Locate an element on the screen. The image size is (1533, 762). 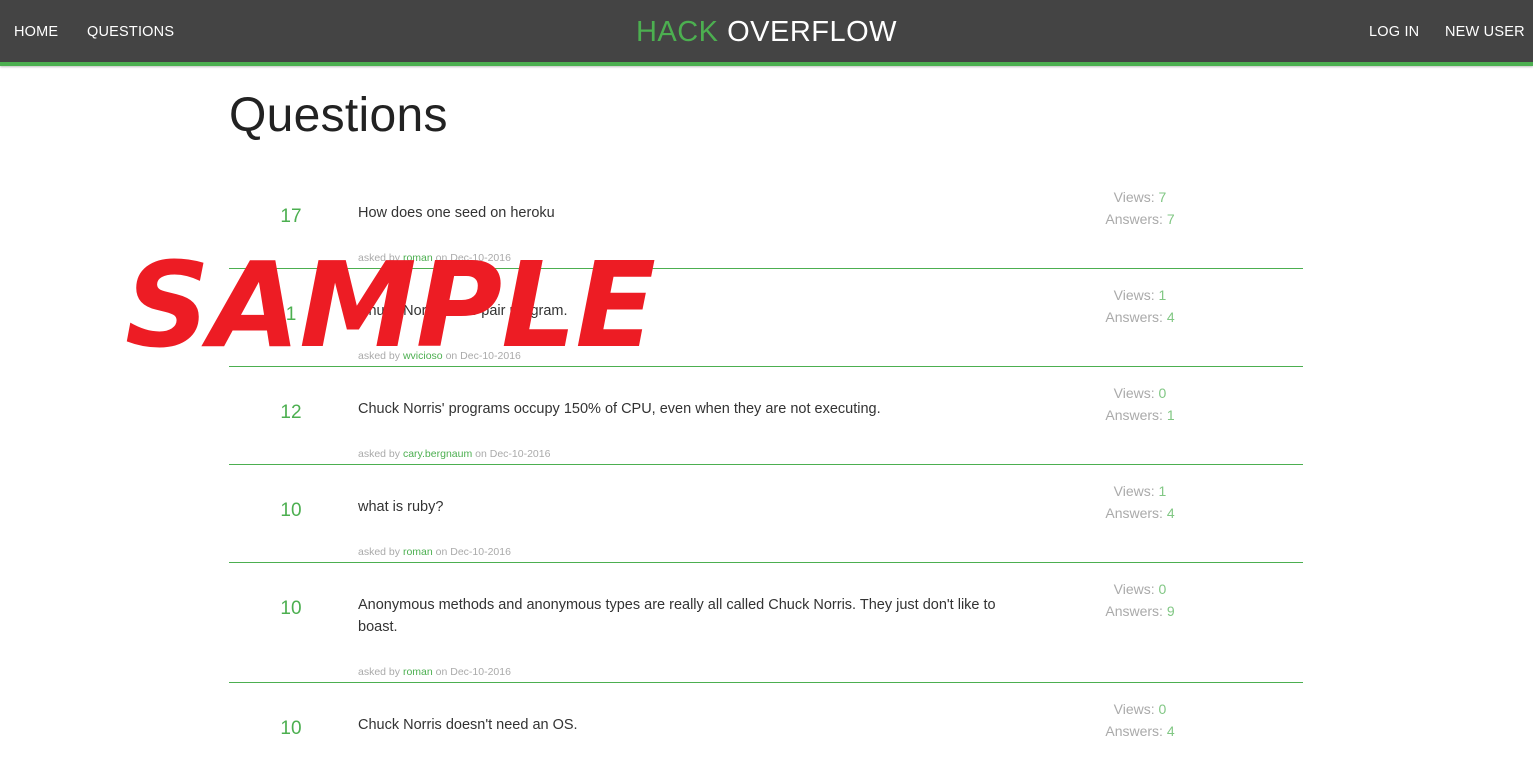
views-row: Views: 7 is located at coordinates (1140, 197).